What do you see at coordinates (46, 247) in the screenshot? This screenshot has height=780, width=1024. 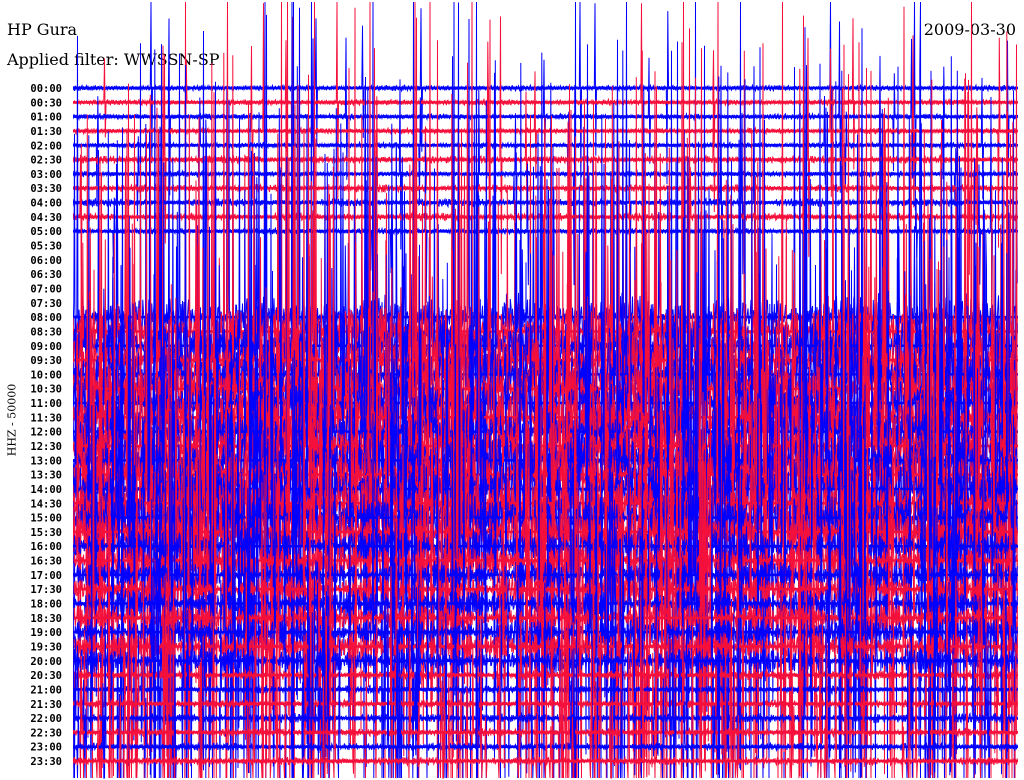 I see `row-time-label: 05:30` at bounding box center [46, 247].